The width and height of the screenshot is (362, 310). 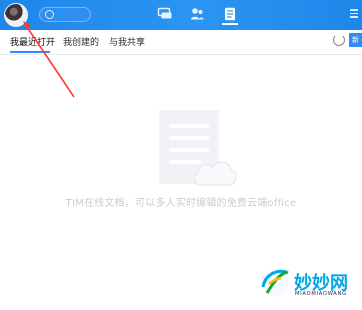 I want to click on tab-shared: 与我共享, so click(x=127, y=41).